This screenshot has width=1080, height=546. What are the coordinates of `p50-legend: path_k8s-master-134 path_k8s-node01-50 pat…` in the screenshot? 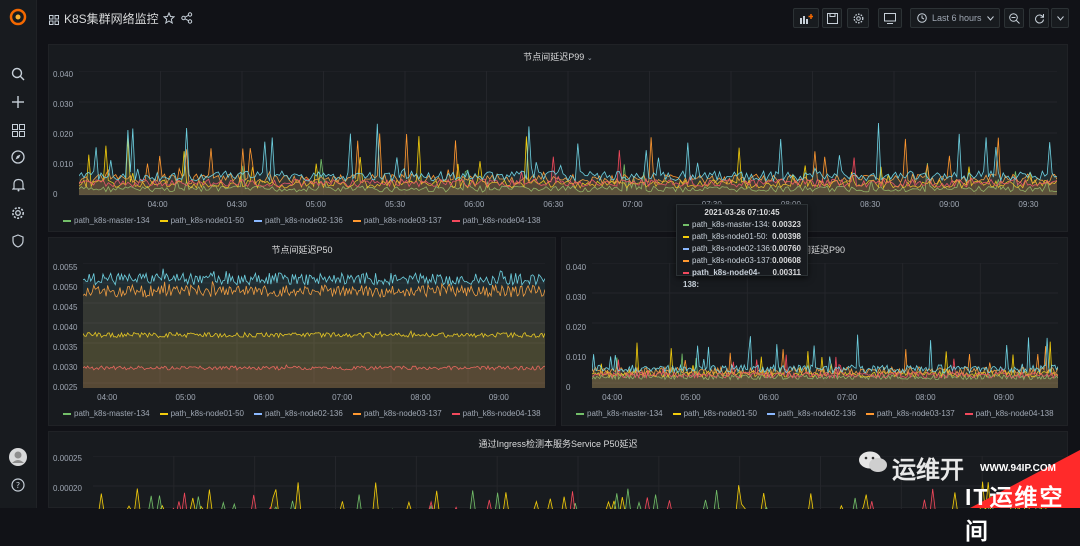 It's located at (302, 413).